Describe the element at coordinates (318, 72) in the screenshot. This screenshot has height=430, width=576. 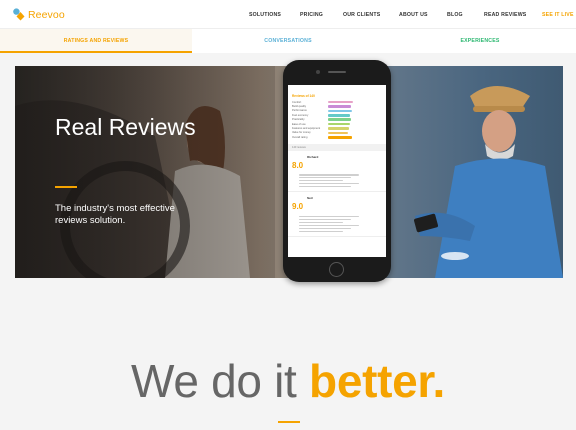
I see `phone-camera` at that location.